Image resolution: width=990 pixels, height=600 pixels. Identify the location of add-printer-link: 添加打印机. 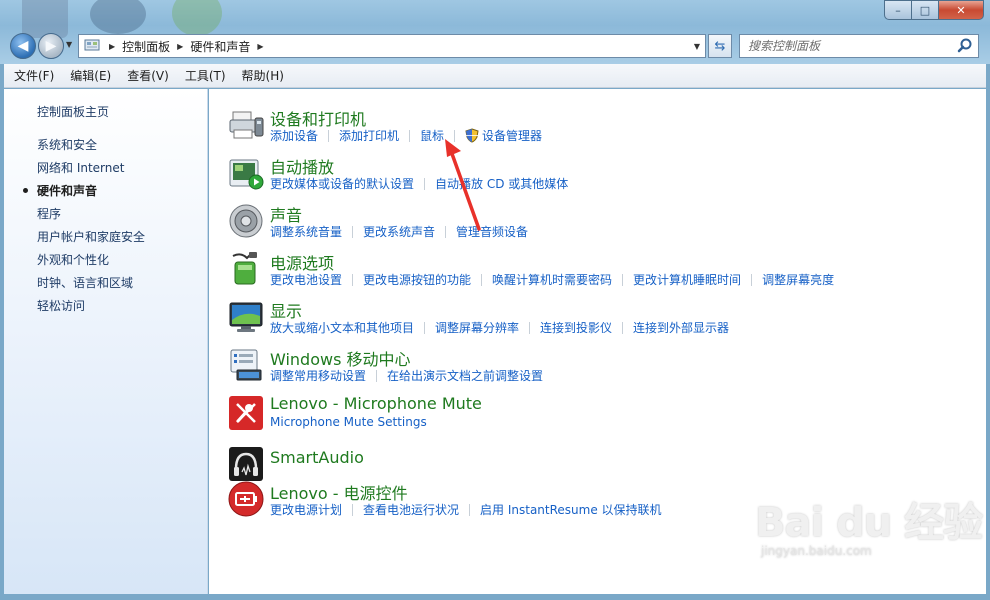
(369, 135).